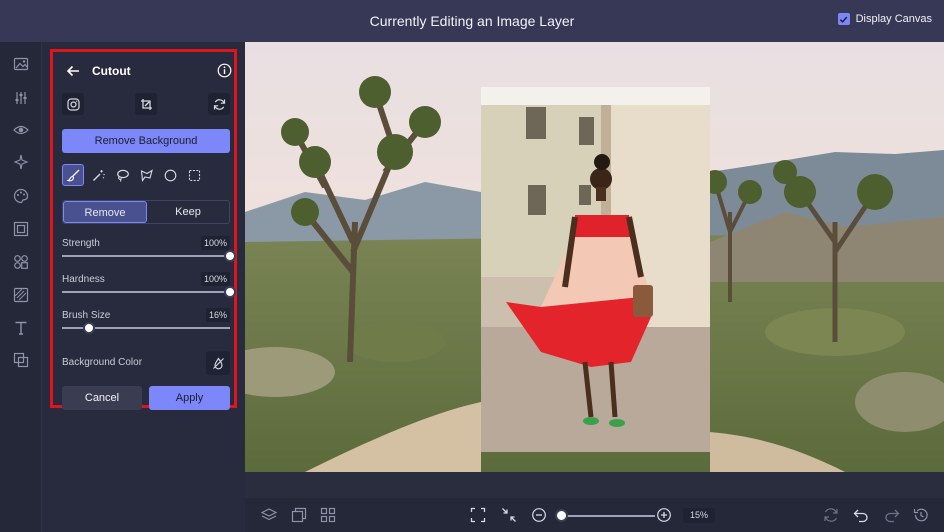  Describe the element at coordinates (217, 315) in the screenshot. I see `brush-size-value: 16%` at that location.